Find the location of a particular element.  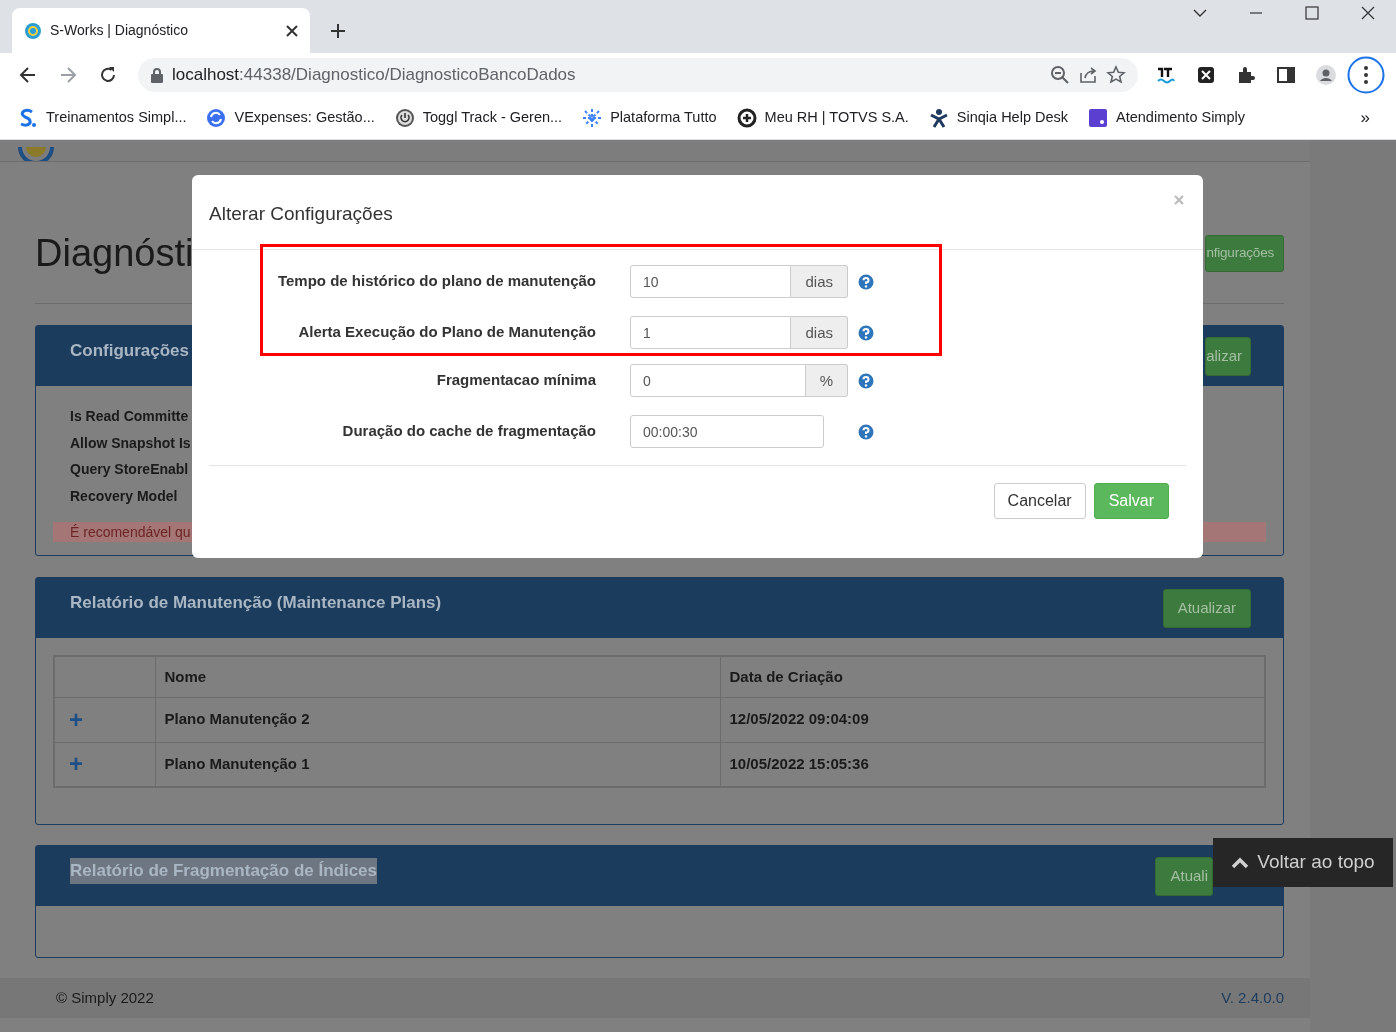

back-icon is located at coordinates (28, 75).